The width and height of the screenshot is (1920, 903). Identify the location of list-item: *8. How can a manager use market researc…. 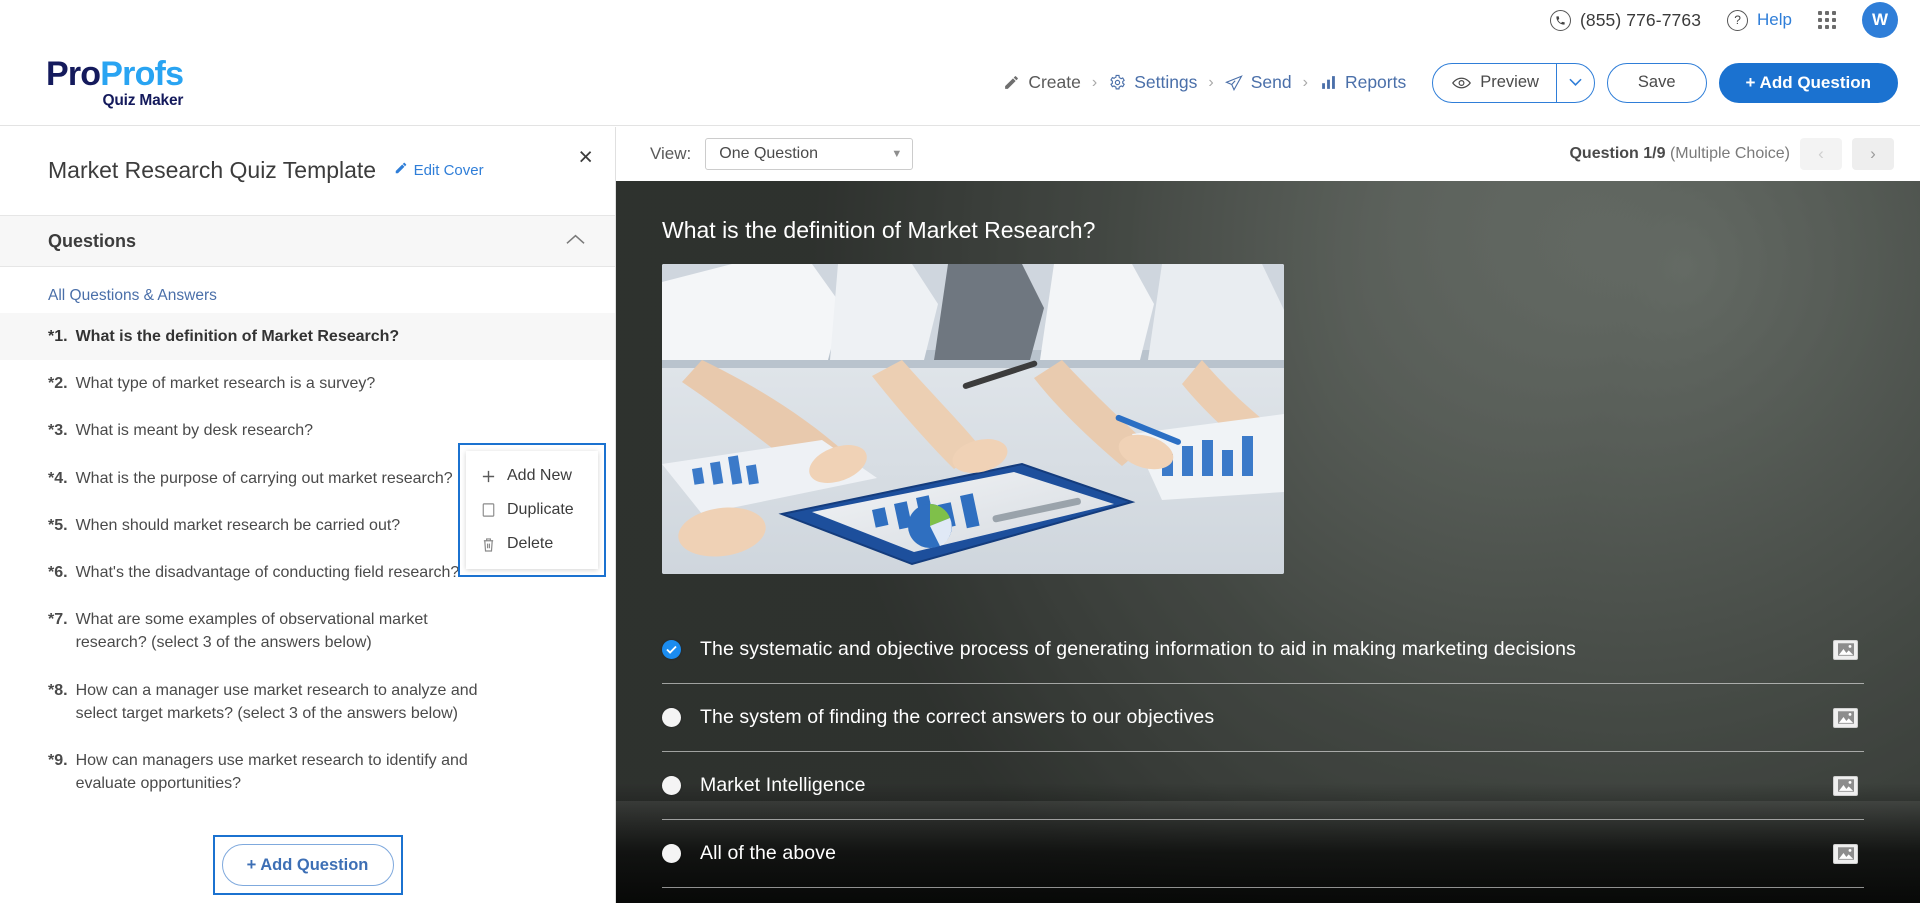
(307, 702).